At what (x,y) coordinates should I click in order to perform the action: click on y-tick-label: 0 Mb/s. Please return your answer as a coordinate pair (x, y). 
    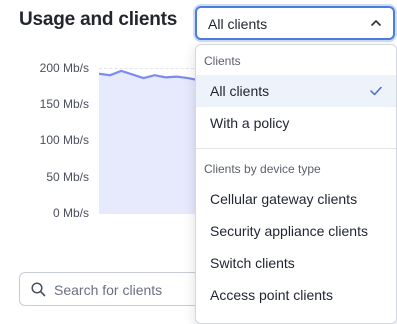
    Looking at the image, I should click on (70, 213).